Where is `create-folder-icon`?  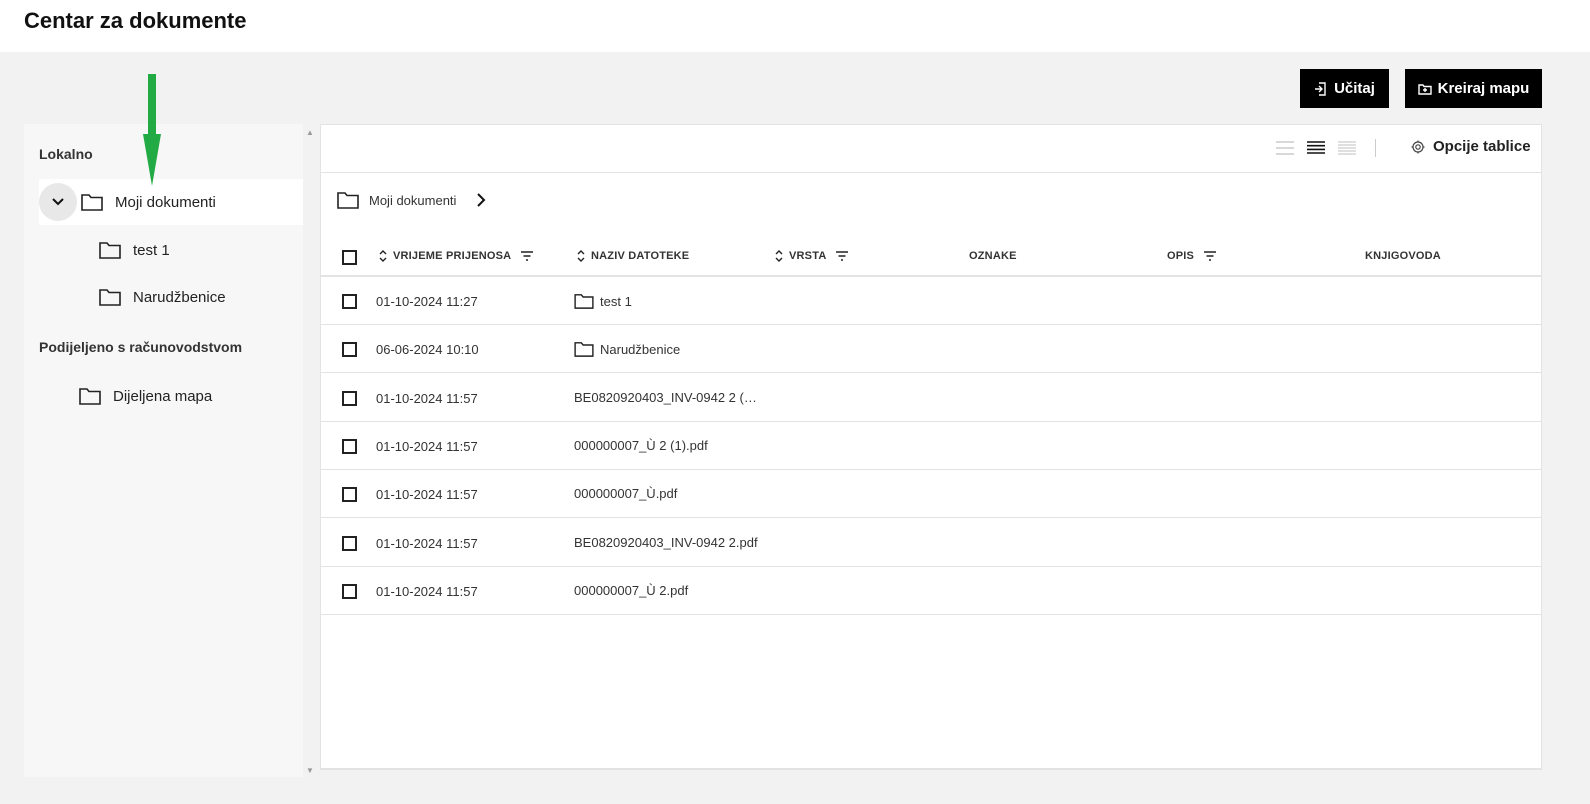 create-folder-icon is located at coordinates (1424, 89).